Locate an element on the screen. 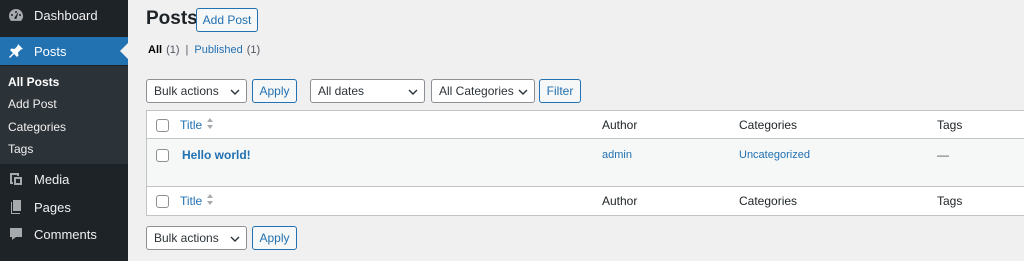 The width and height of the screenshot is (1024, 261). post-author-link: admin is located at coordinates (617, 155).